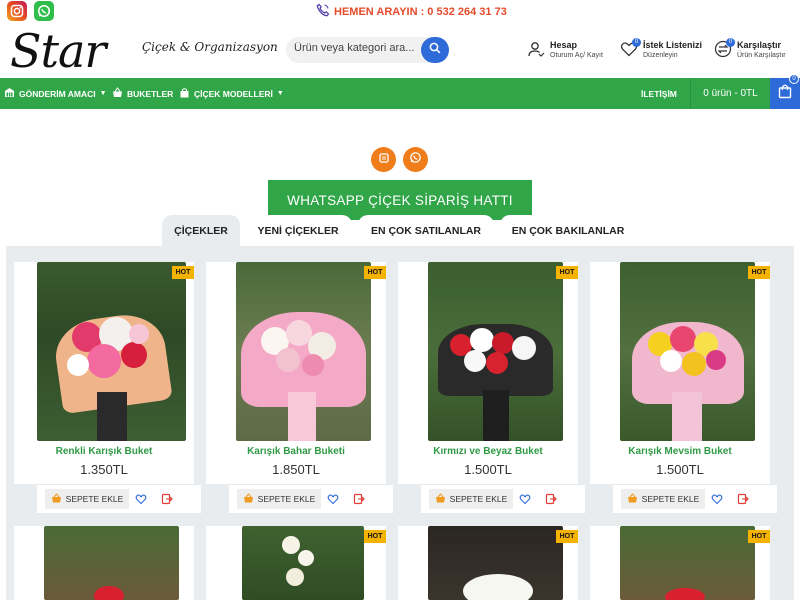 The width and height of the screenshot is (800, 600). What do you see at coordinates (730, 42) in the screenshot?
I see `compare-count: 0` at bounding box center [730, 42].